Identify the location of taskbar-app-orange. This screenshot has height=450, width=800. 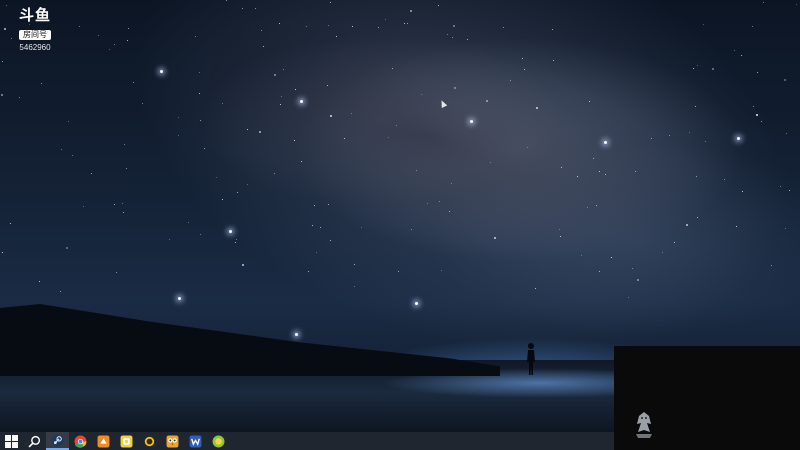
(103, 441).